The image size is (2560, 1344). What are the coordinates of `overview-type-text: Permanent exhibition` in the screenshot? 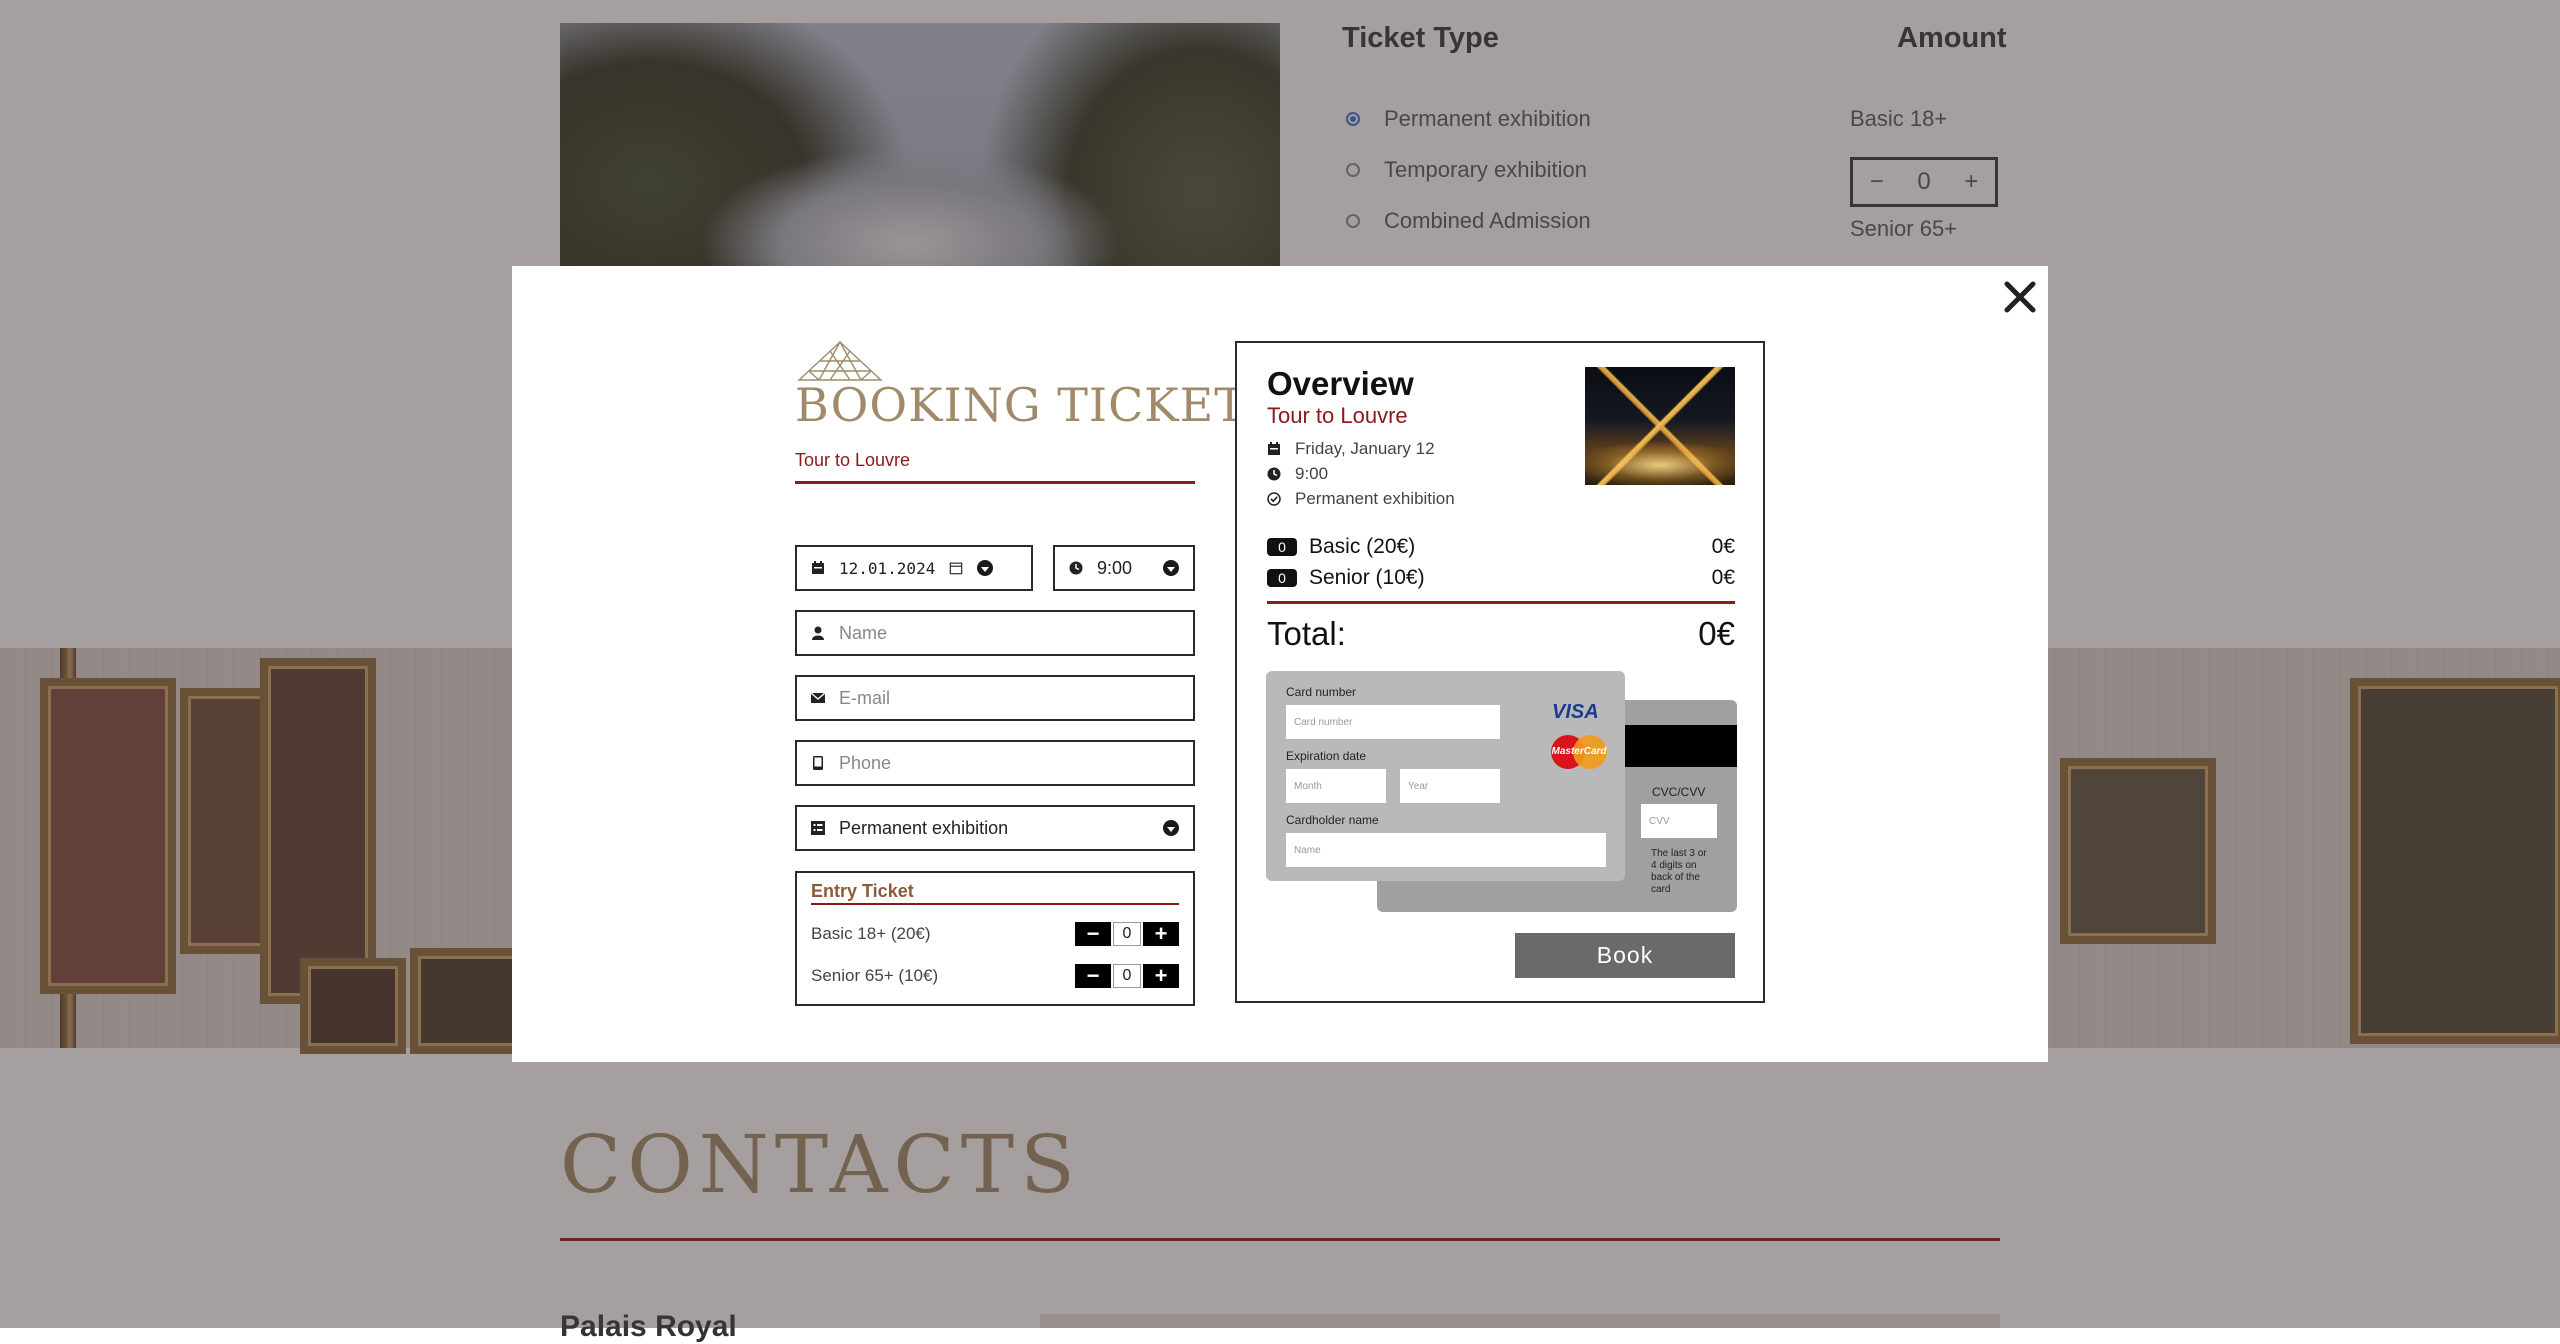 It's located at (1375, 498).